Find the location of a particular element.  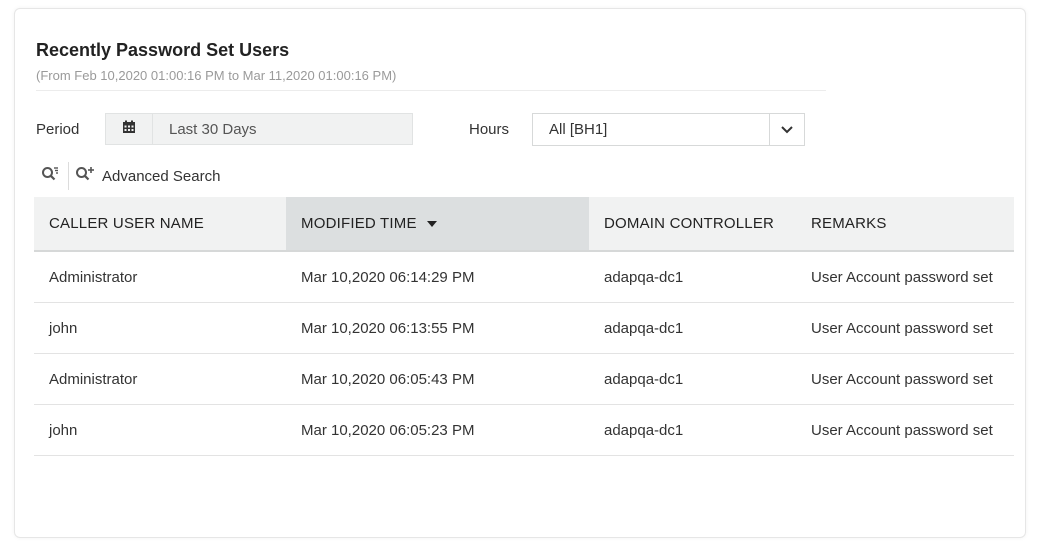

column-header-modified-time: MODIFIED TIME is located at coordinates (437, 224).